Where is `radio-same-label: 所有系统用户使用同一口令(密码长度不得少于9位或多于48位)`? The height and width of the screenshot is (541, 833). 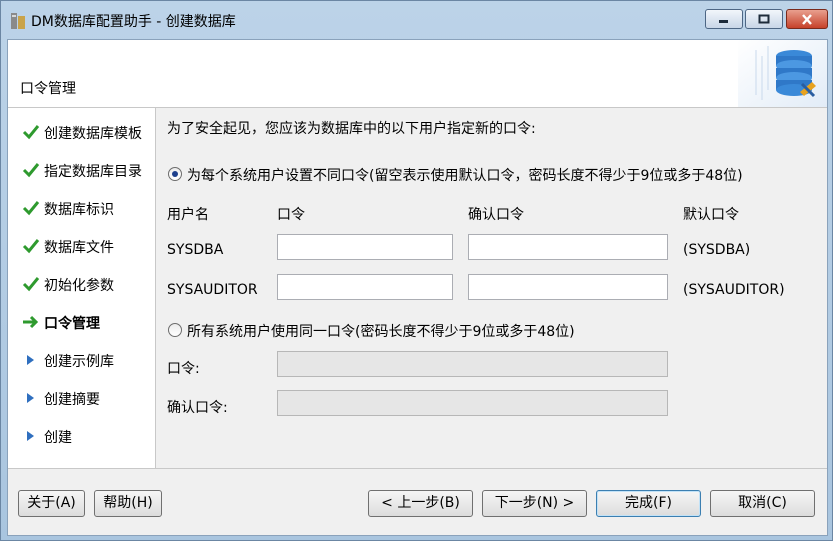
radio-same-label: 所有系统用户使用同一口令(密码长度不得少于9位或多于48位) is located at coordinates (381, 331).